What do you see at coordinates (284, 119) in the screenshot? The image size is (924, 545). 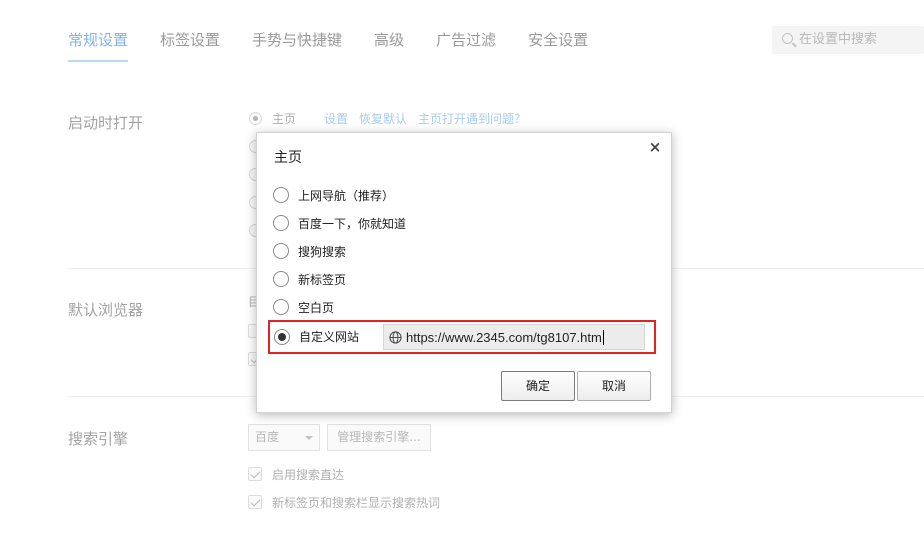 I see `startup-homepage-label: 主页` at bounding box center [284, 119].